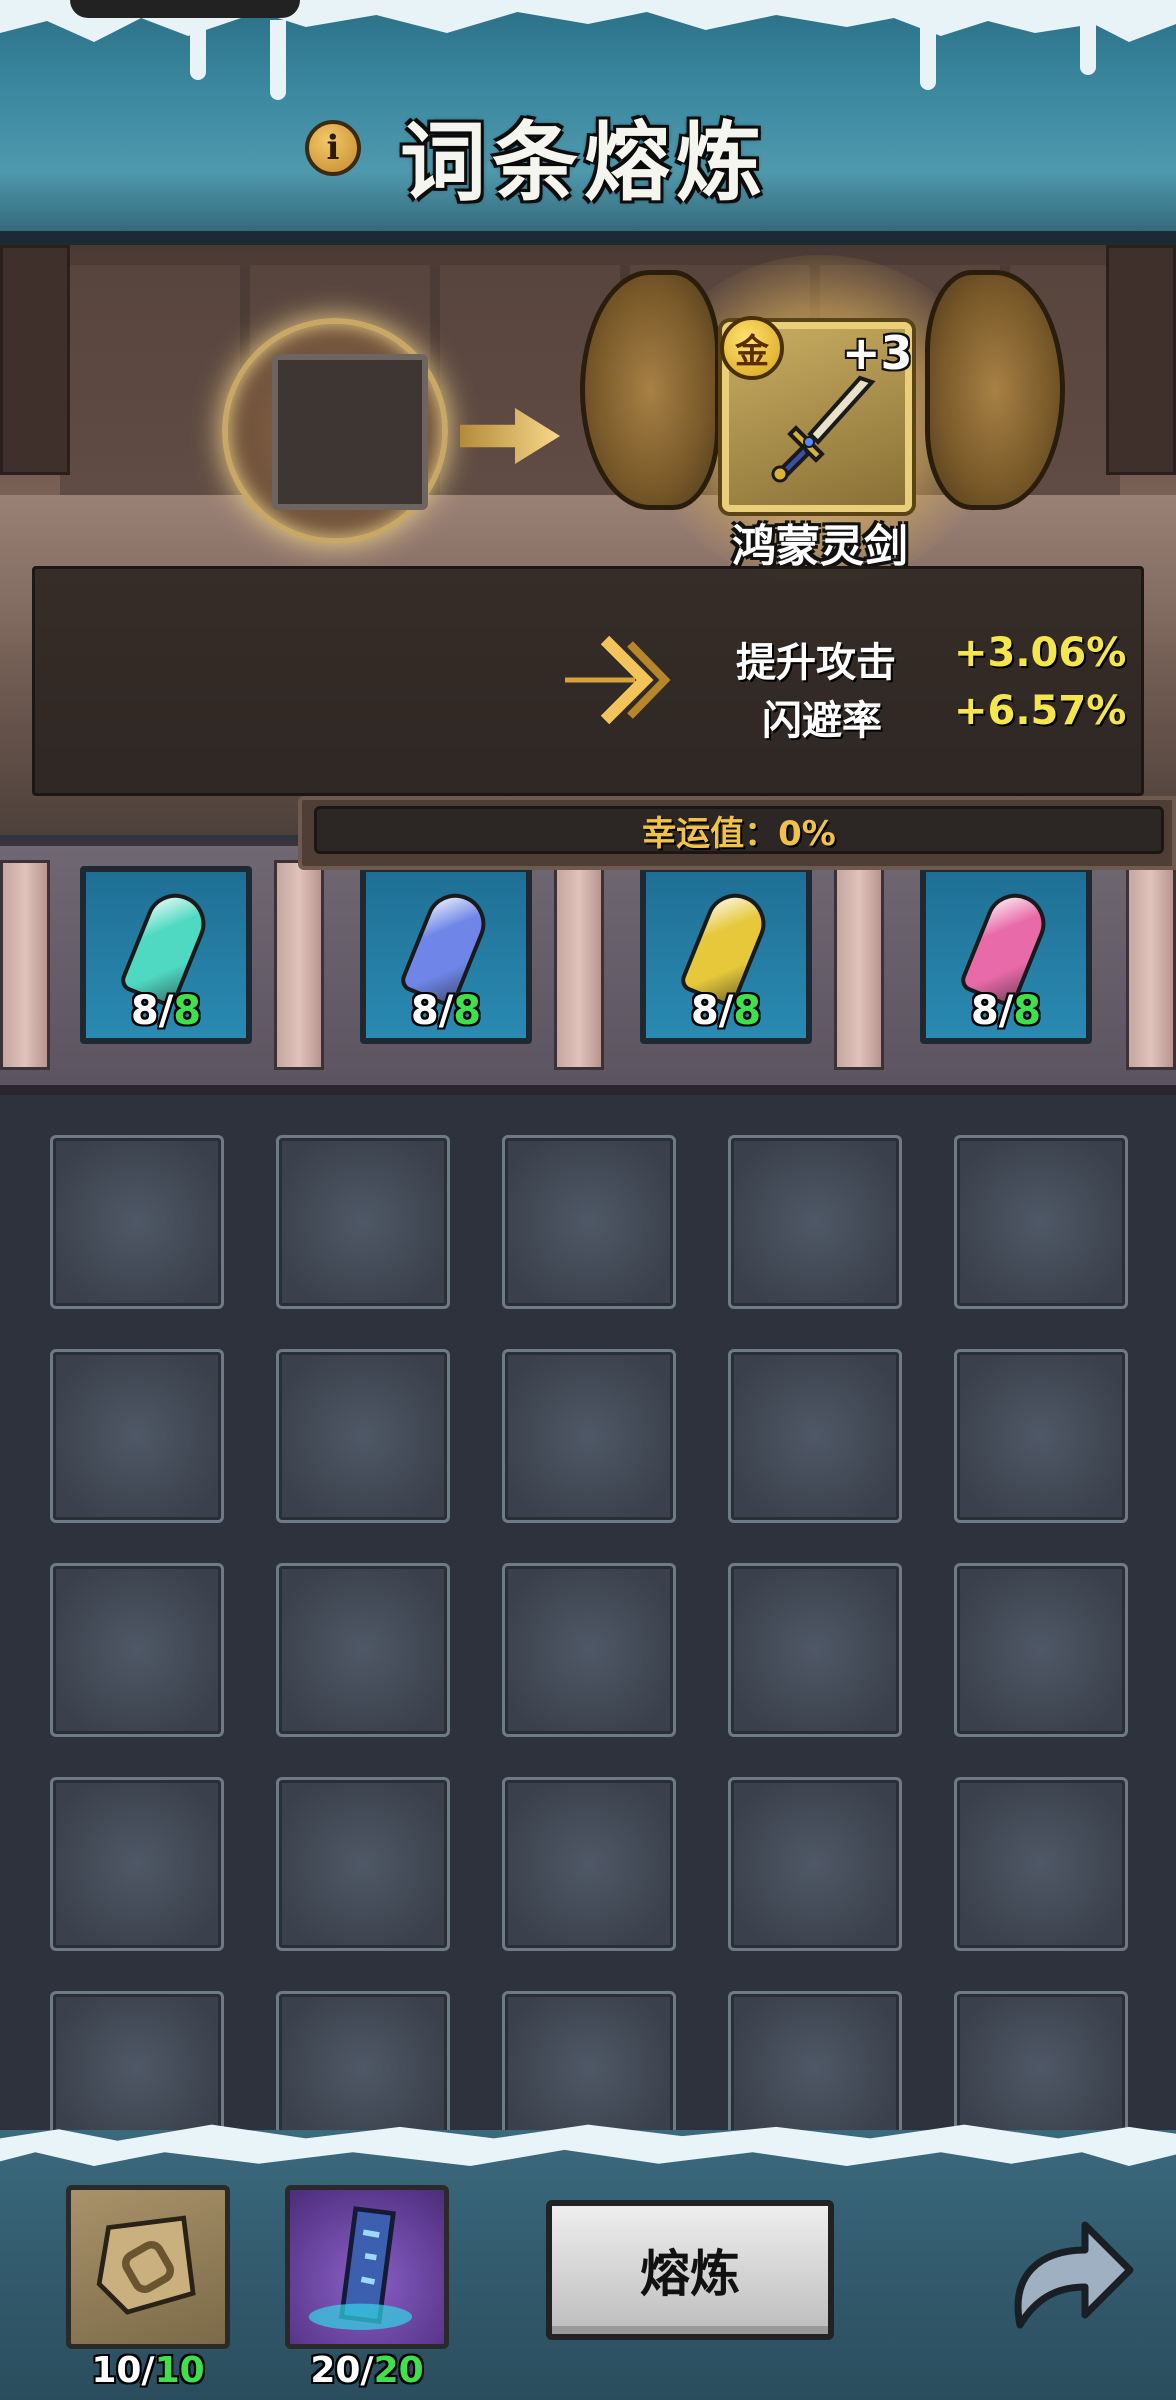  Describe the element at coordinates (820, 546) in the screenshot. I see `equipment-name: 鸿蒙灵剑` at that location.